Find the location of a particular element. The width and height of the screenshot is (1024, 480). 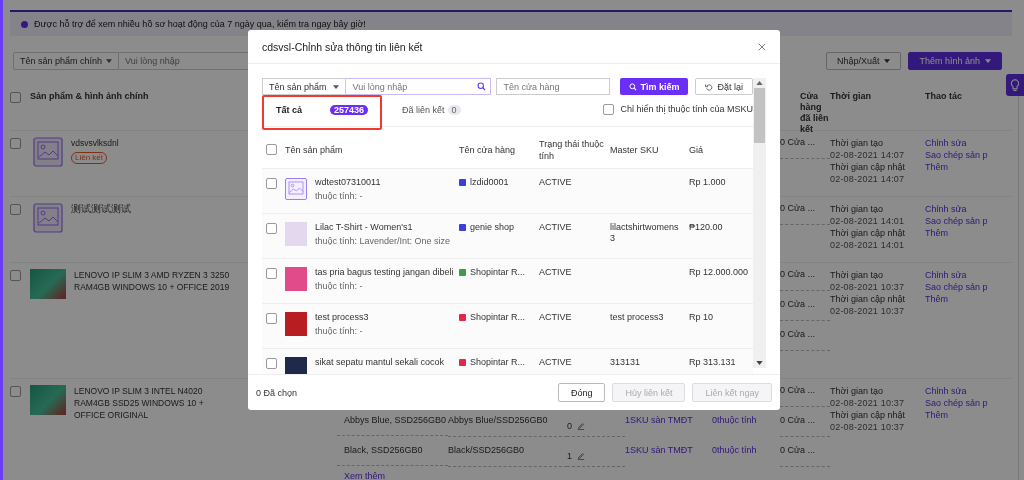

stock-count: 1 is located at coordinates (569, 455).